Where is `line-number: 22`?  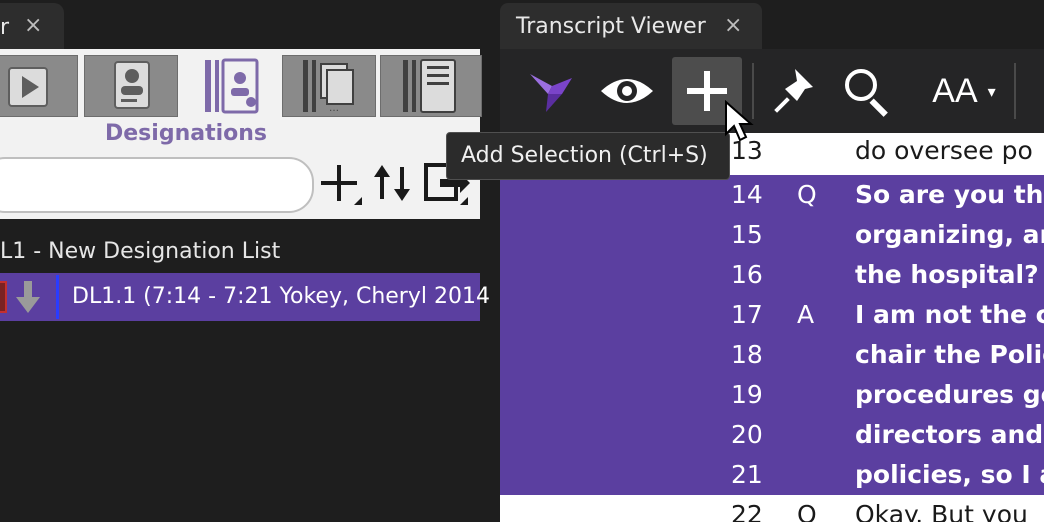 line-number: 22 is located at coordinates (747, 511).